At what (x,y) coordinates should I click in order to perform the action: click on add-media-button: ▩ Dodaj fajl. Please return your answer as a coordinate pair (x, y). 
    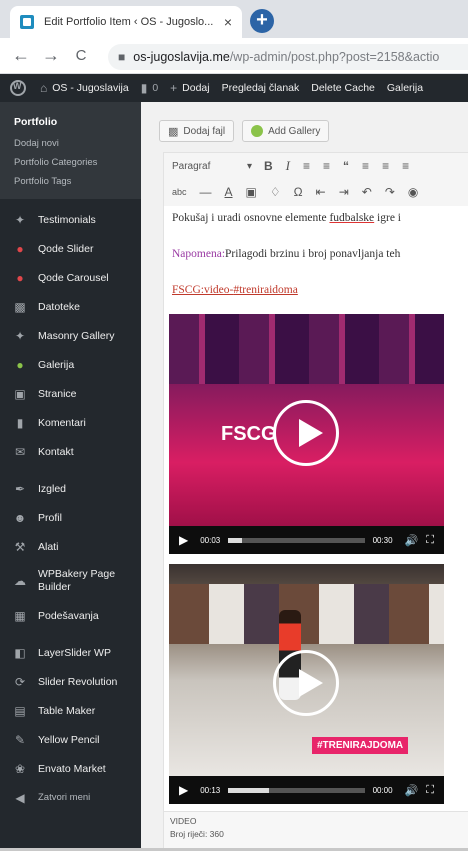
    Looking at the image, I should click on (197, 131).